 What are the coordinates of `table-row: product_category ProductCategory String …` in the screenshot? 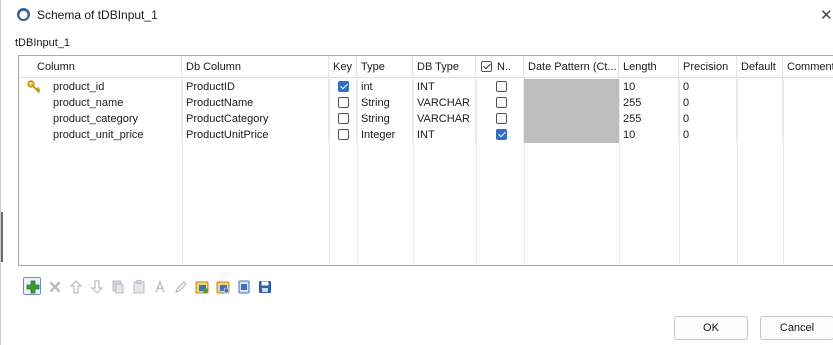 It's located at (426, 119).